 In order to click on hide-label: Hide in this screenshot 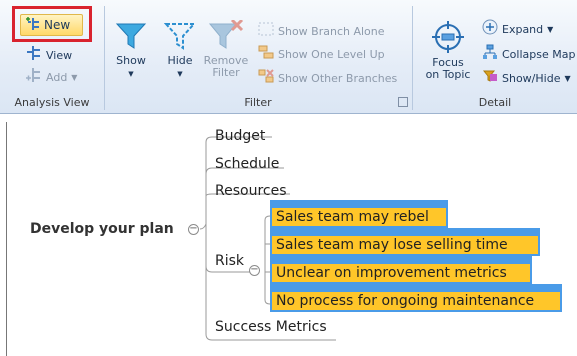, I will do `click(180, 60)`.